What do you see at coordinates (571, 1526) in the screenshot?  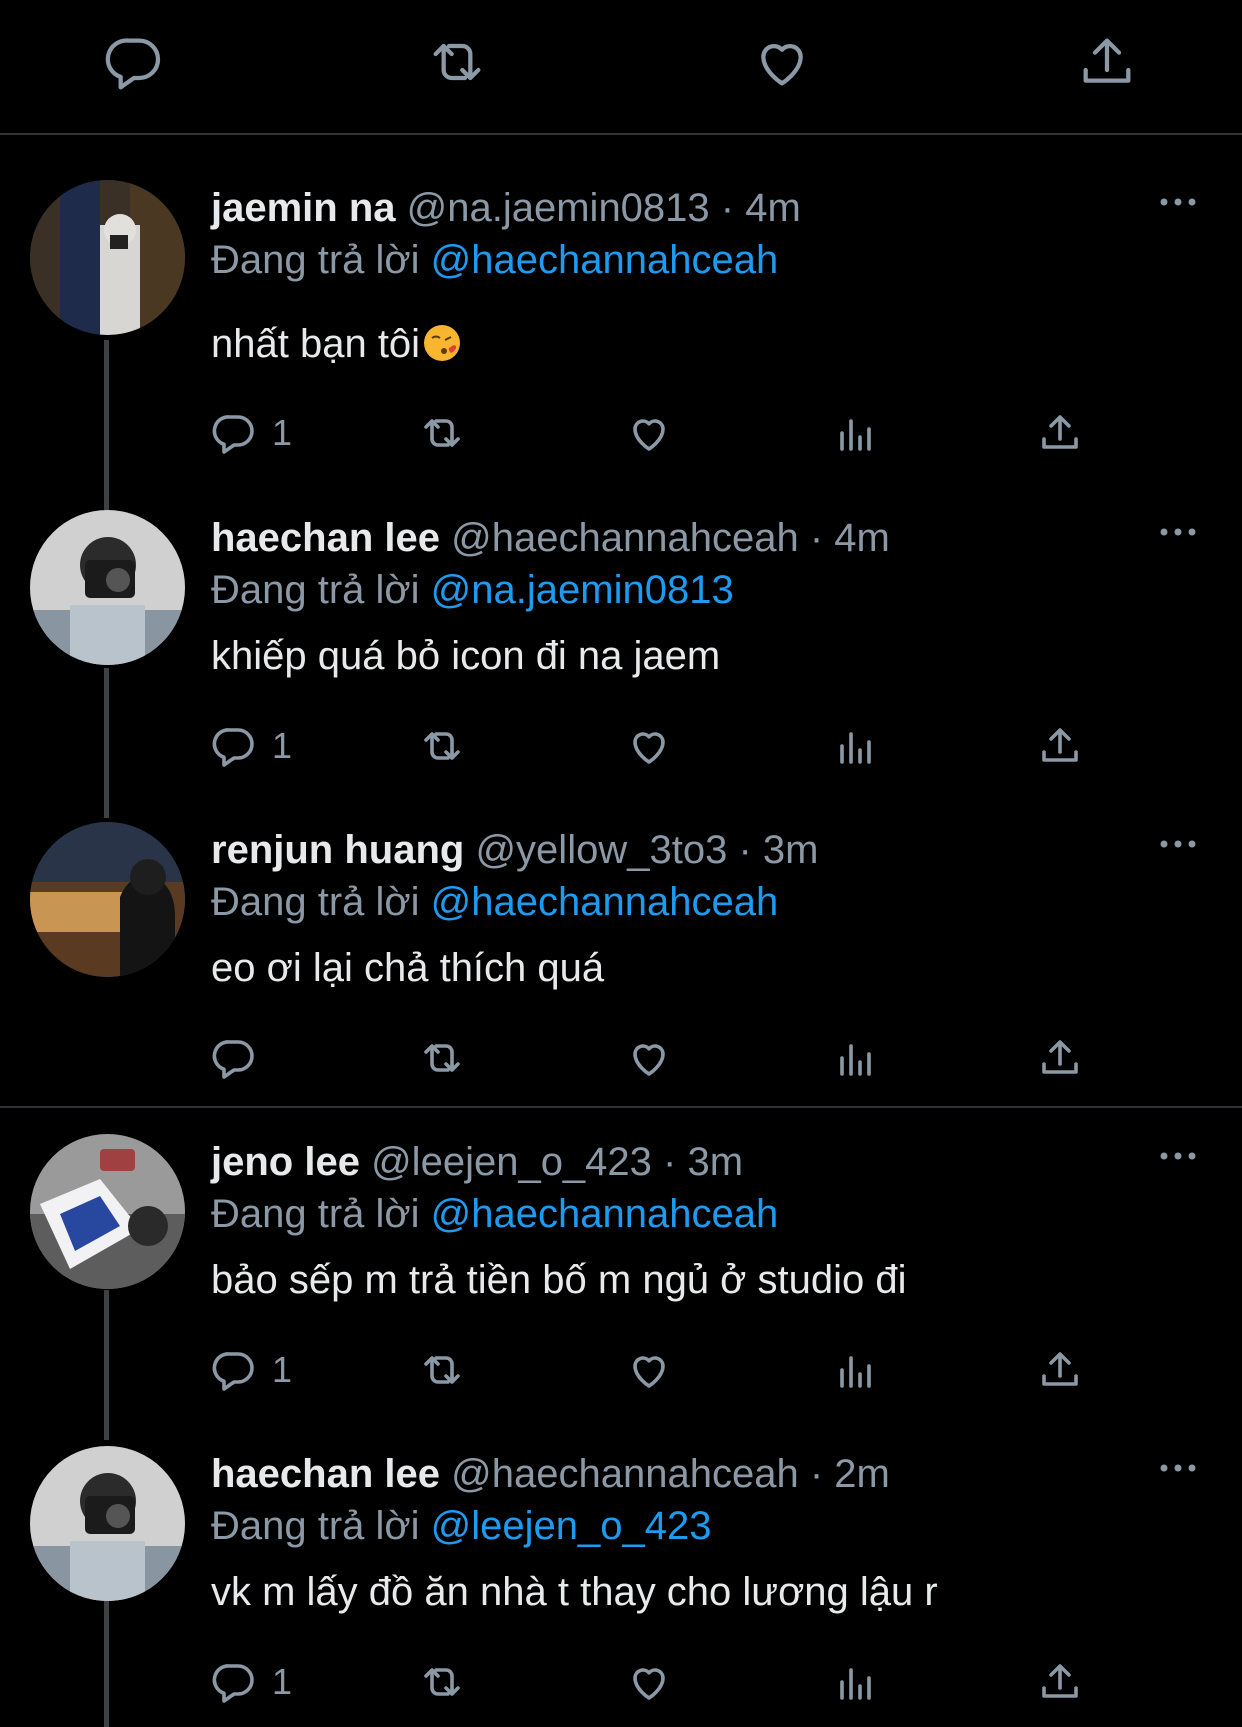 I see `mention-link: @leejen_o_423` at bounding box center [571, 1526].